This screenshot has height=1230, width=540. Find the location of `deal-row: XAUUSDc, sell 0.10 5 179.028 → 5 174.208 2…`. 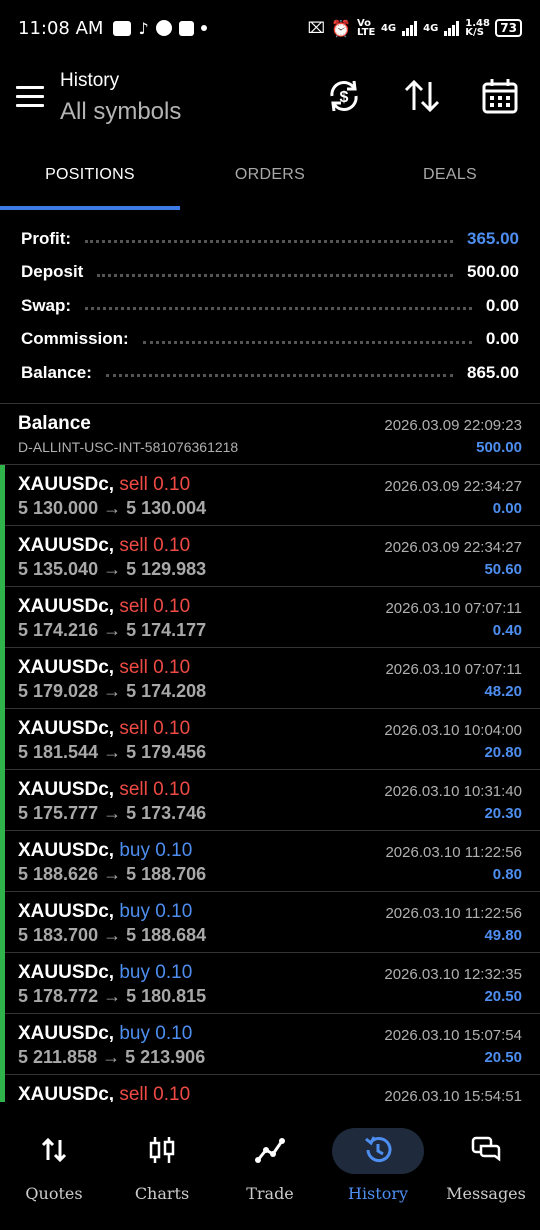

deal-row: XAUUSDc, sell 0.10 5 179.028 → 5 174.208 2… is located at coordinates (270, 678).